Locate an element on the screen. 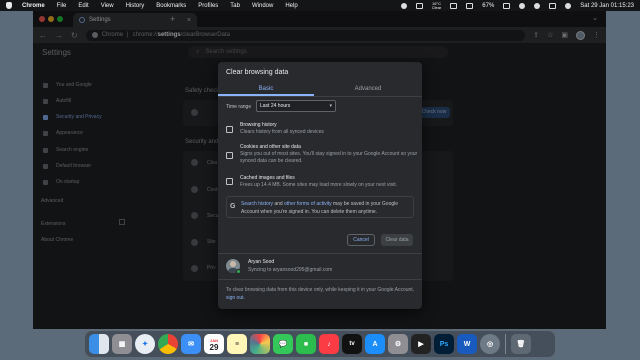 This screenshot has width=640, height=360. browsing-history-title: Browsing history is located at coordinates (258, 125).